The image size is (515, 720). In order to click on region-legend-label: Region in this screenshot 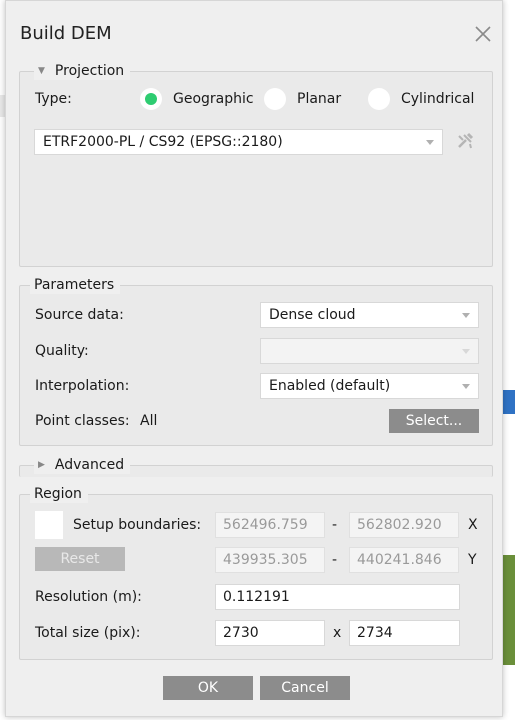, I will do `click(58, 494)`.